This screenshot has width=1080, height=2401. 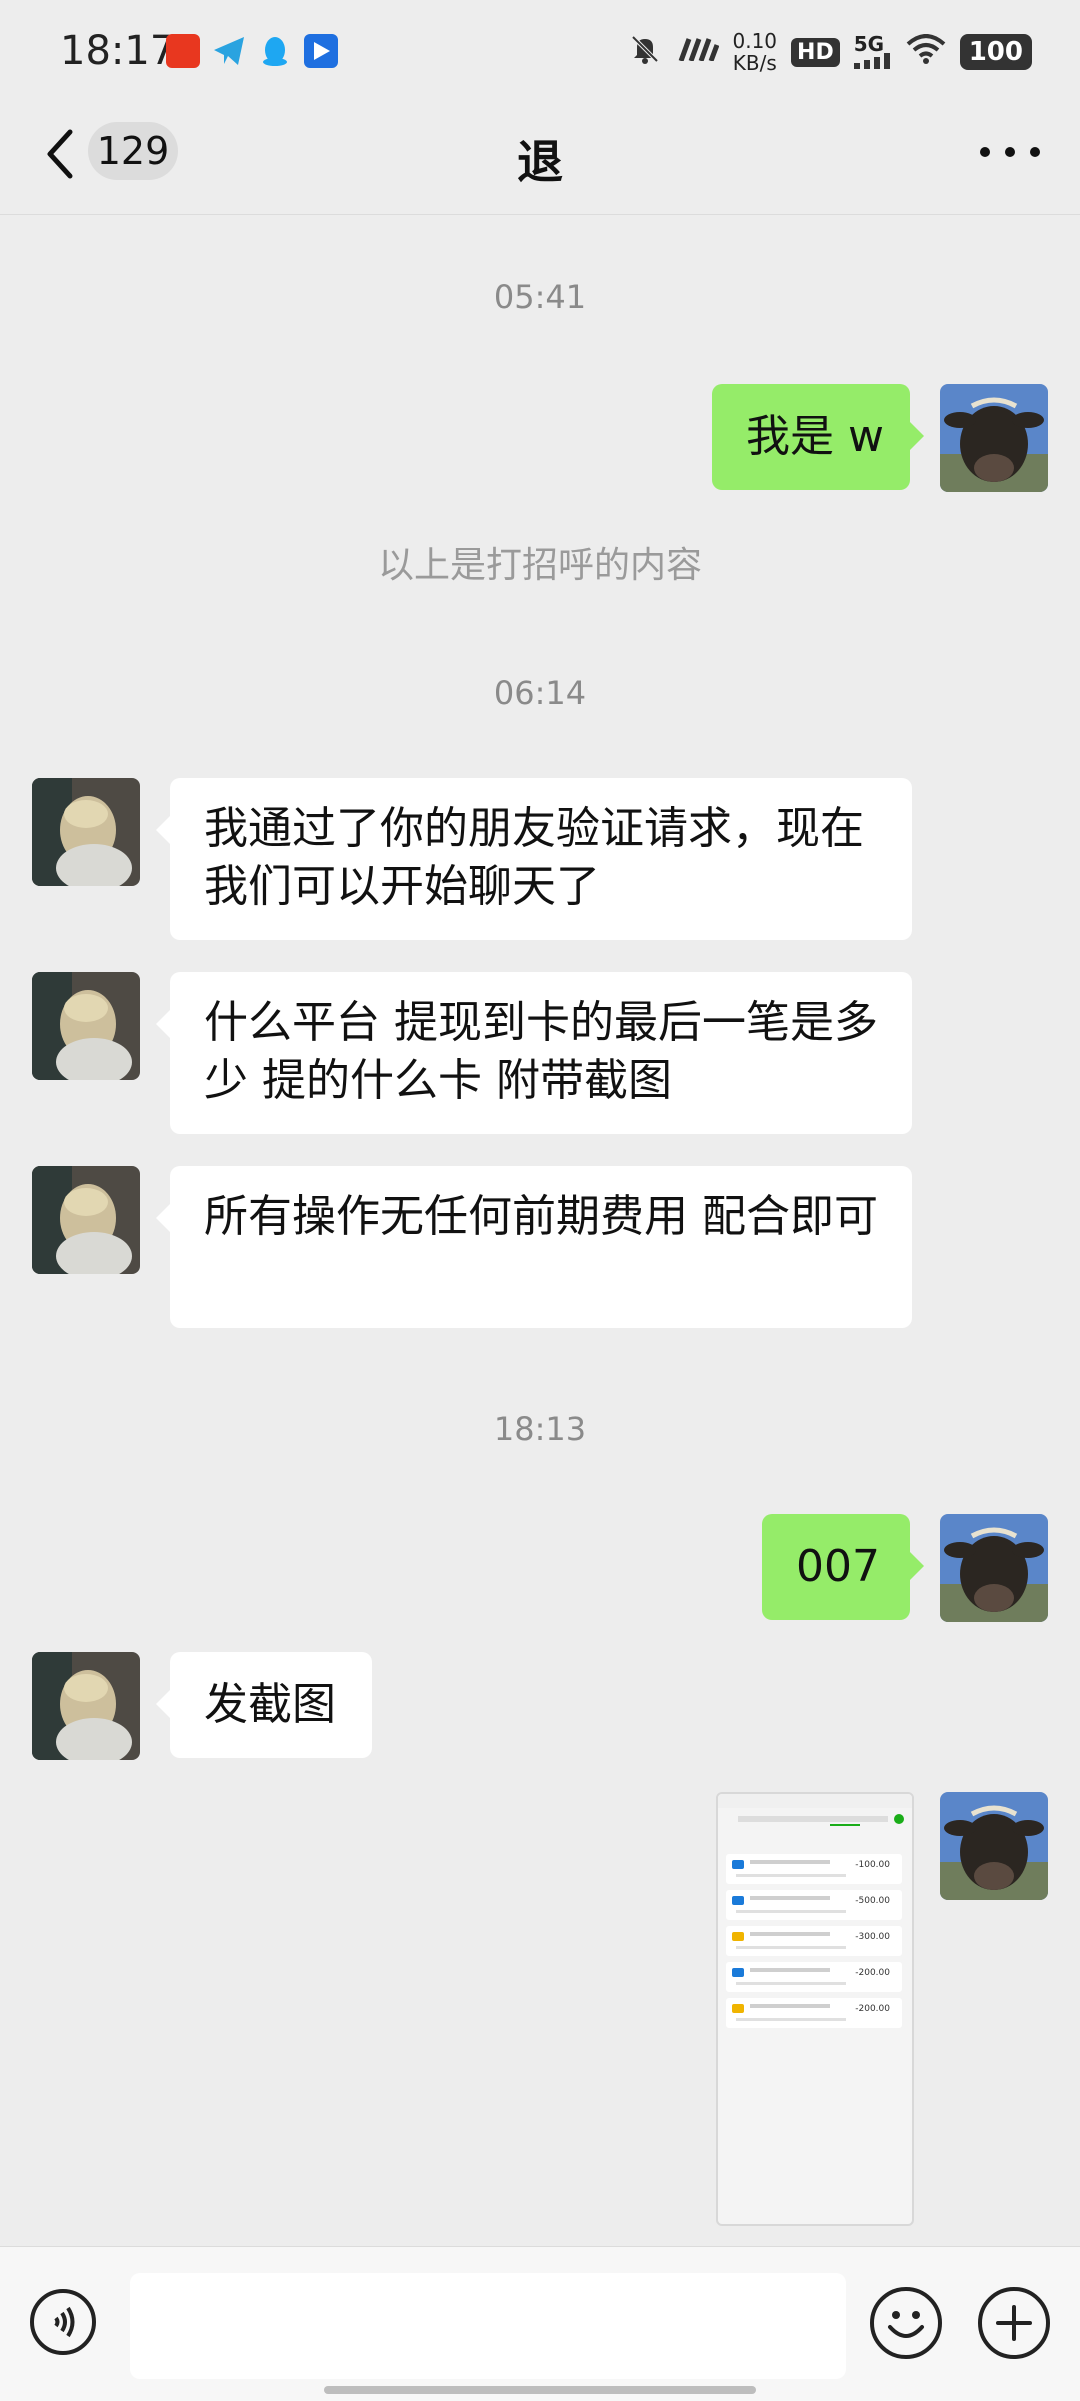 I want to click on message-bubble-received: 什么平台 提现到卡的最后一笔是多少 提的什么卡 附带截图, so click(x=534, y=1053).